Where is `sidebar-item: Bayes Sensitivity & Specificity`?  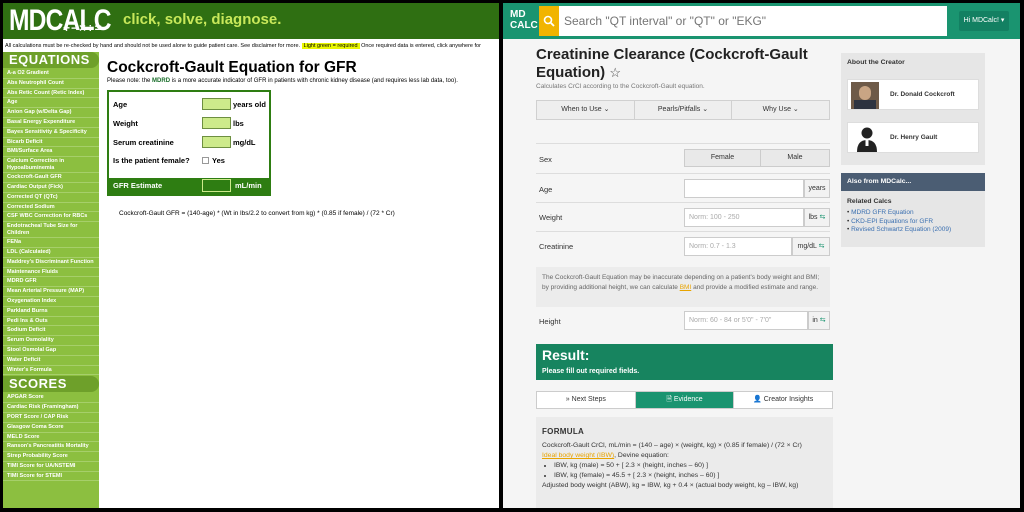
sidebar-item: Bayes Sensitivity & Specificity is located at coordinates (51, 133).